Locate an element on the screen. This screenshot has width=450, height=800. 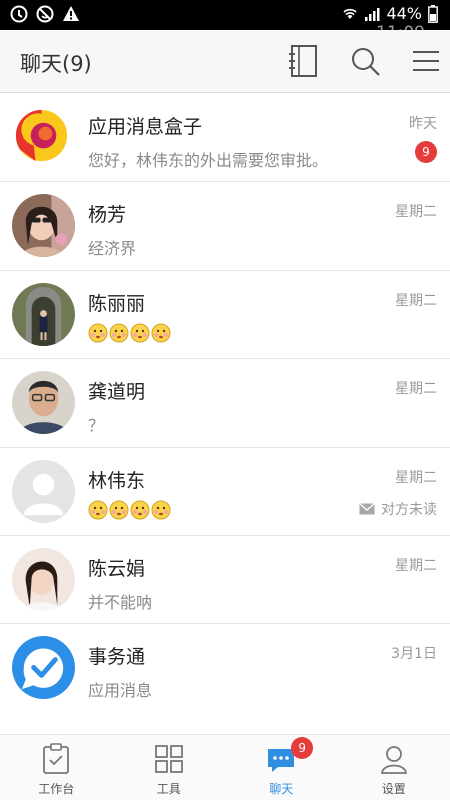
tab-workbench: 工作台 is located at coordinates (56, 767).